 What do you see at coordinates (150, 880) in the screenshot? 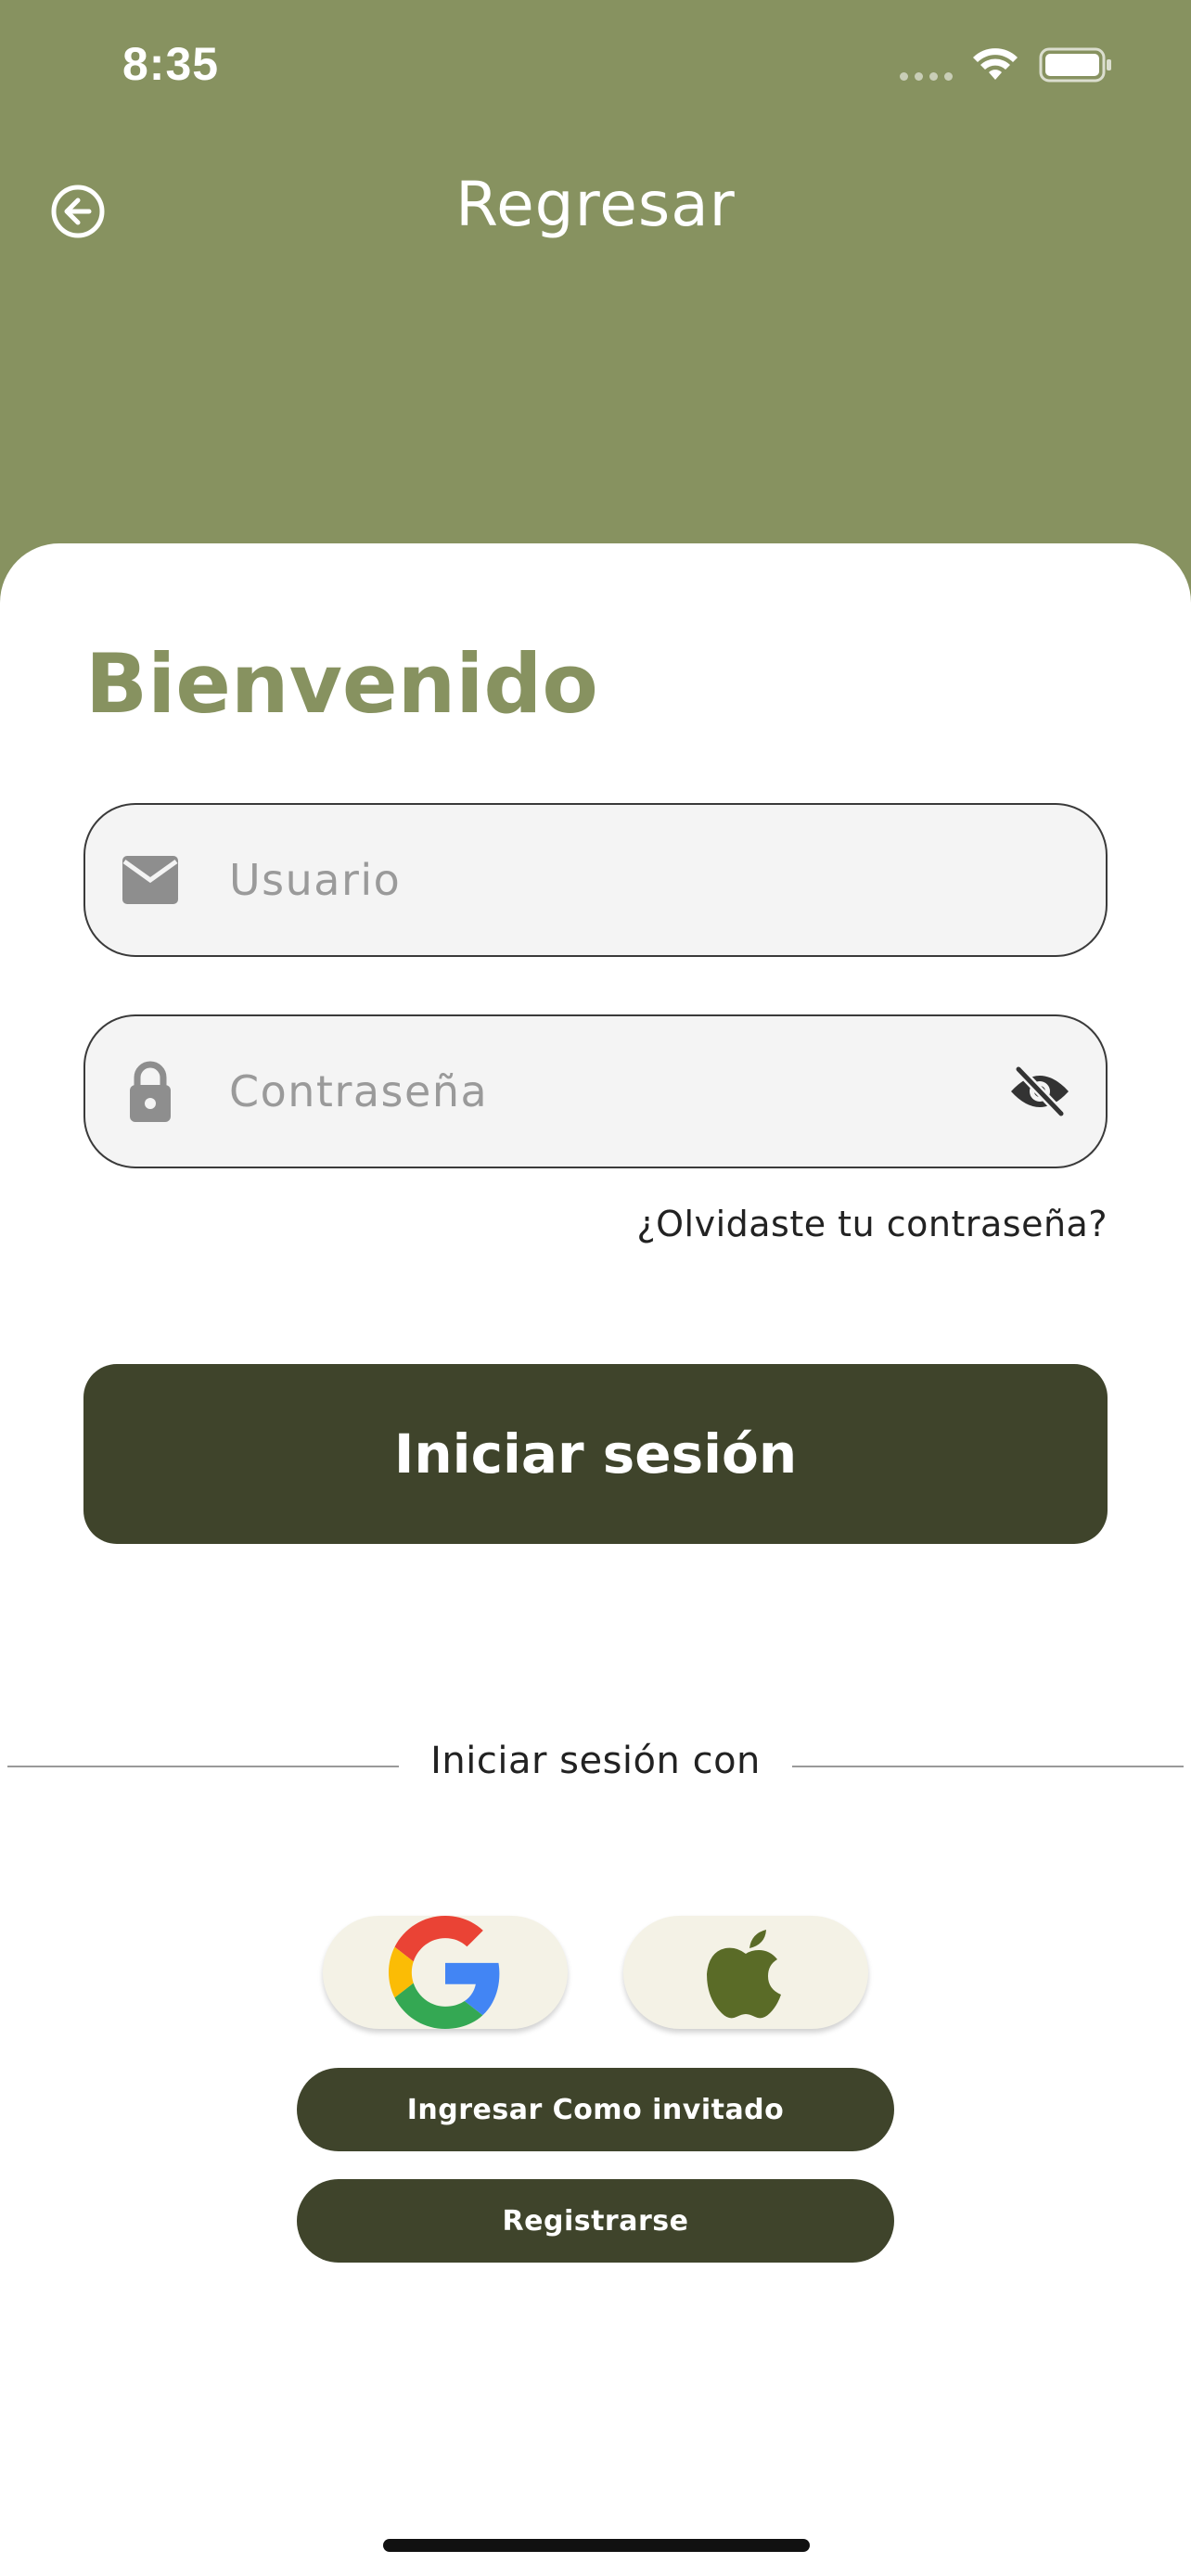
I see `mail-icon` at bounding box center [150, 880].